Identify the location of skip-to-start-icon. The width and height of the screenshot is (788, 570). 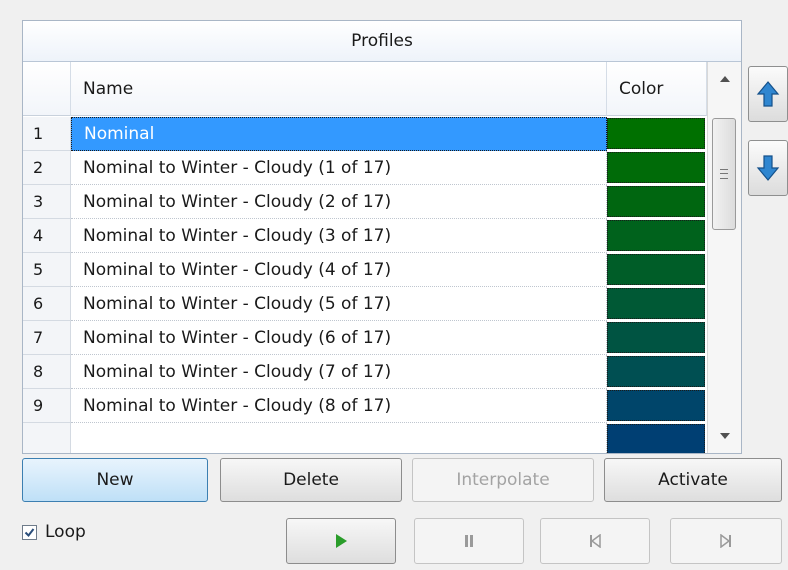
(595, 541).